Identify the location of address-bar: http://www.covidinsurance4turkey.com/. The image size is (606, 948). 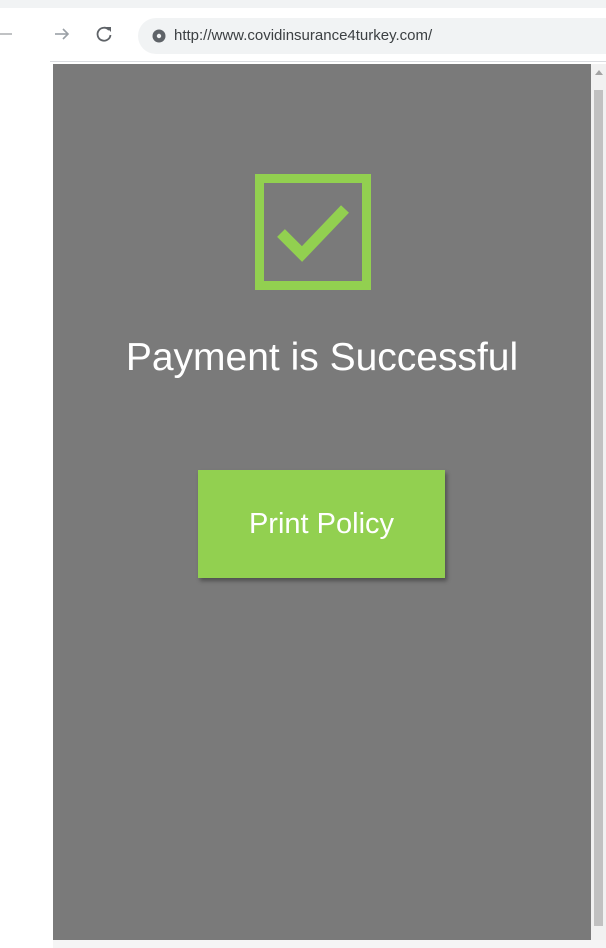
(372, 36).